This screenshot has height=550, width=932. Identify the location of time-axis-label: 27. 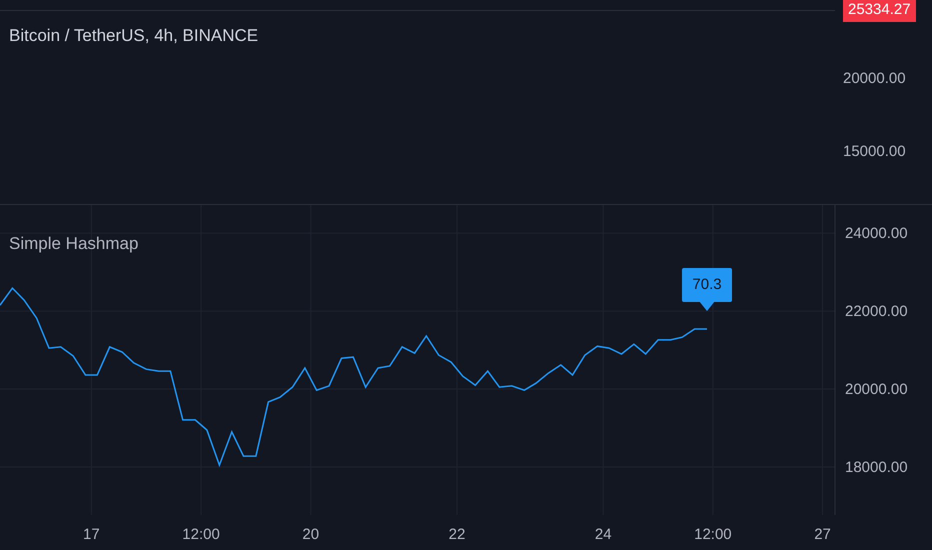
(822, 534).